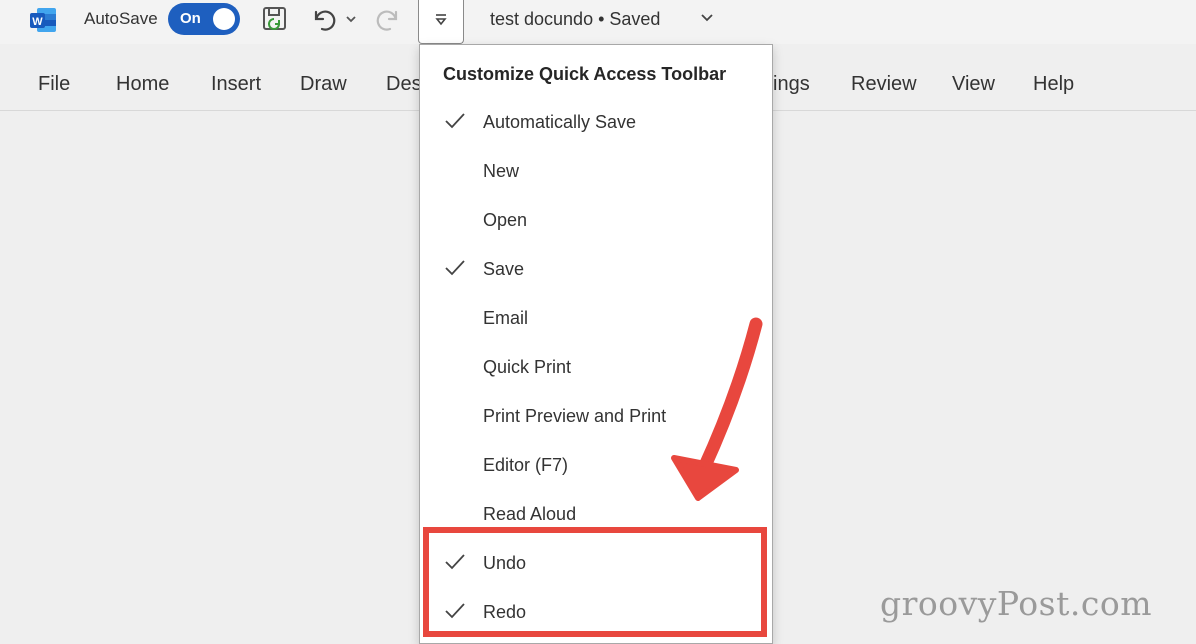 The height and width of the screenshot is (644, 1196). I want to click on customize-dropdown-icon, so click(441, 20).